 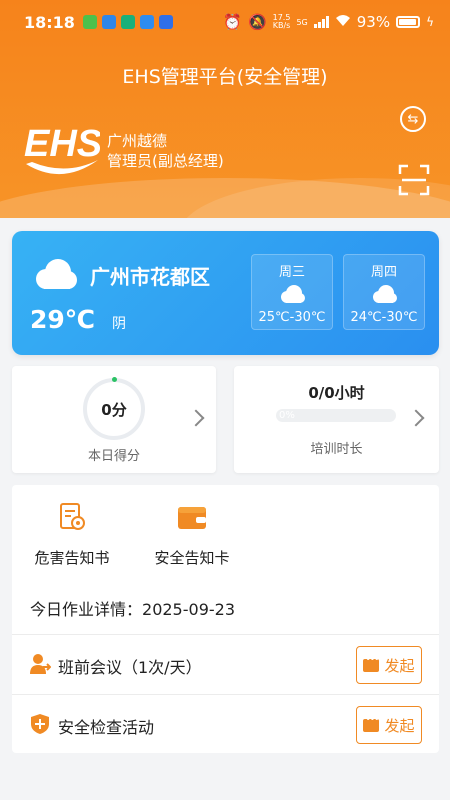 What do you see at coordinates (49, 22) in the screenshot?
I see `status-time: 18:18` at bounding box center [49, 22].